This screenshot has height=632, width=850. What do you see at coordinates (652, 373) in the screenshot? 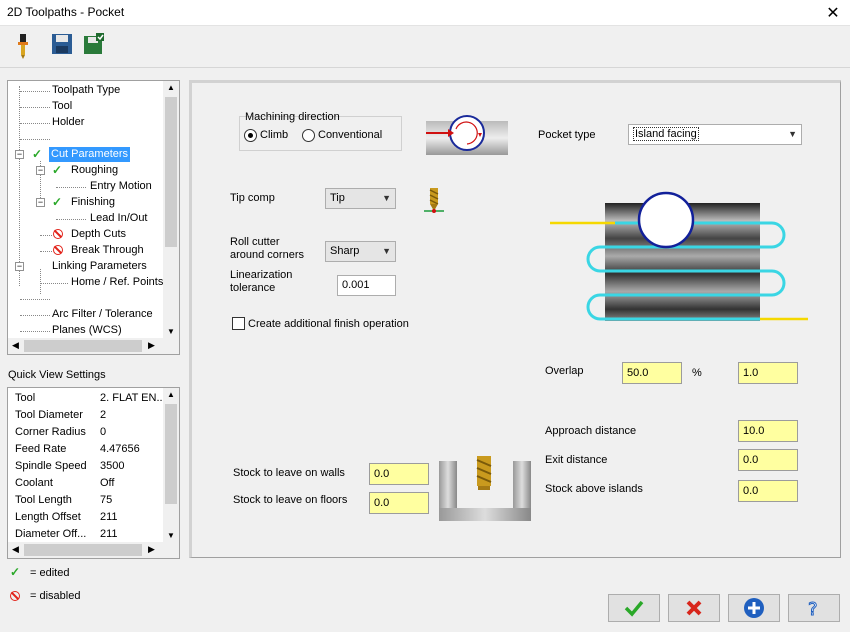
I see `overlap-percent-input: 50.0` at bounding box center [652, 373].